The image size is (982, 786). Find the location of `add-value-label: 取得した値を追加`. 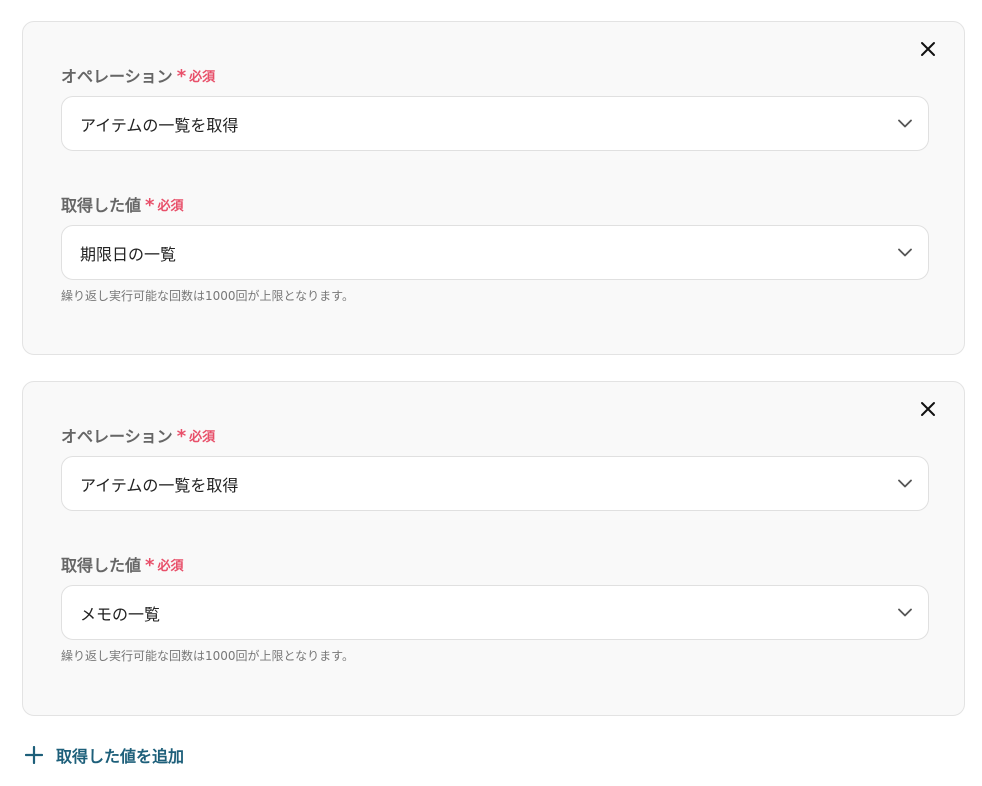

add-value-label: 取得した値を追加 is located at coordinates (120, 756).